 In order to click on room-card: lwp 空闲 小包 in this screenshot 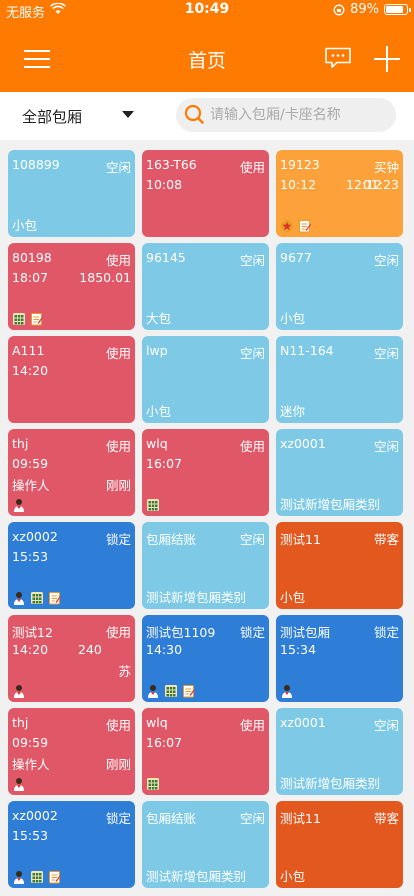, I will do `click(205, 379)`.